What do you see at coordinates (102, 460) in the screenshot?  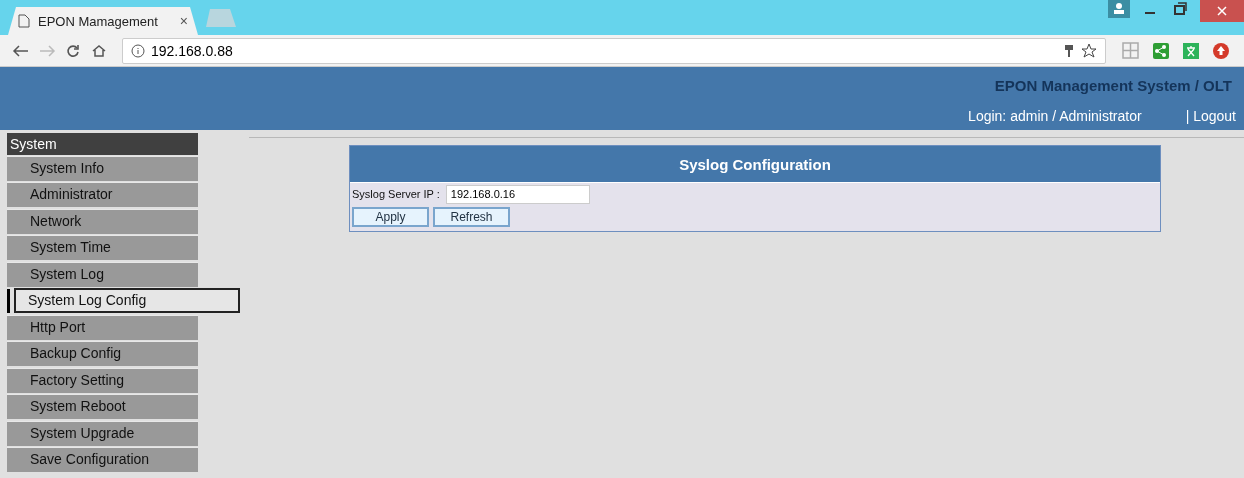 I see `sidebar-item: Save Configuration` at bounding box center [102, 460].